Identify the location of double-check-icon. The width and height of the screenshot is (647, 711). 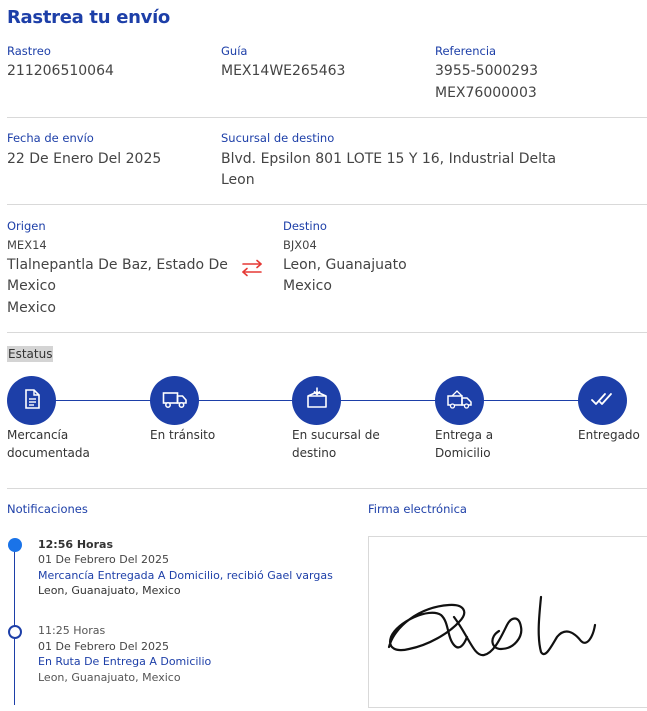
(602, 401).